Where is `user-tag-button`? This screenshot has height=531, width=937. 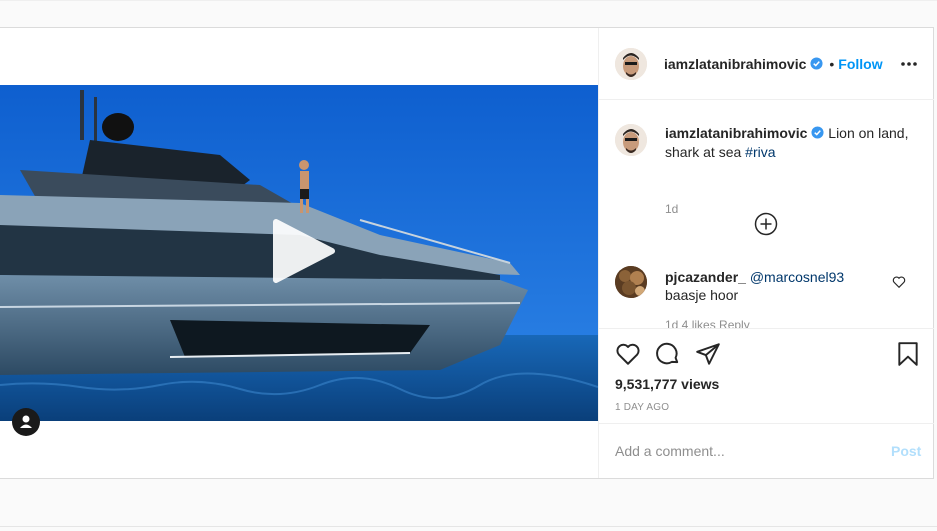 user-tag-button is located at coordinates (26, 422).